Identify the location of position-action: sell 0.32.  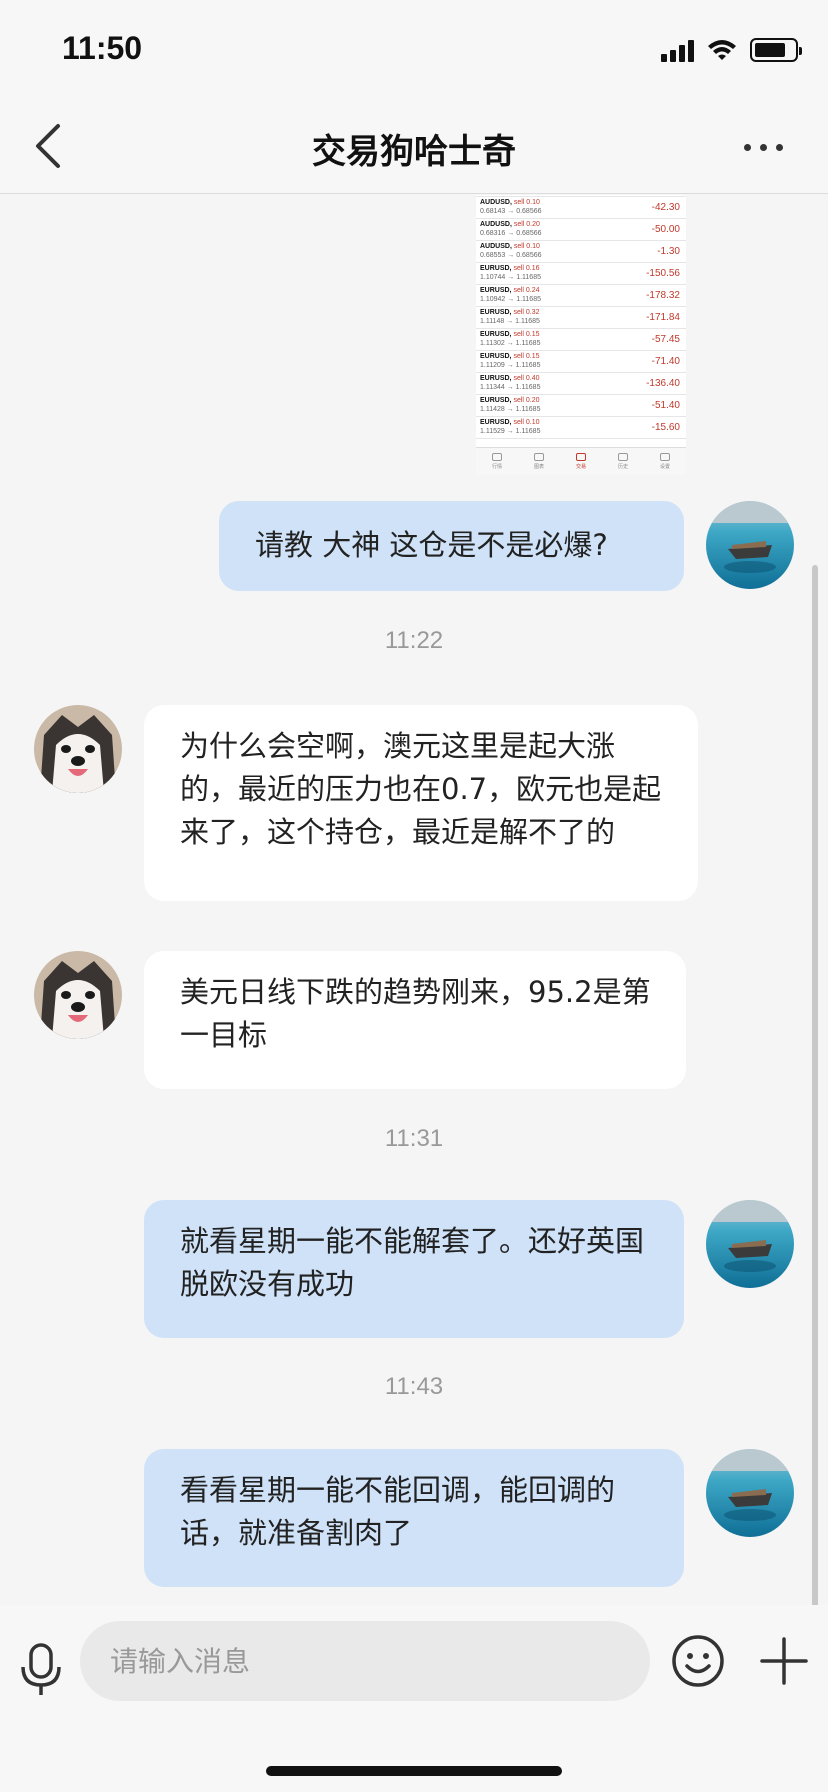
(526, 312).